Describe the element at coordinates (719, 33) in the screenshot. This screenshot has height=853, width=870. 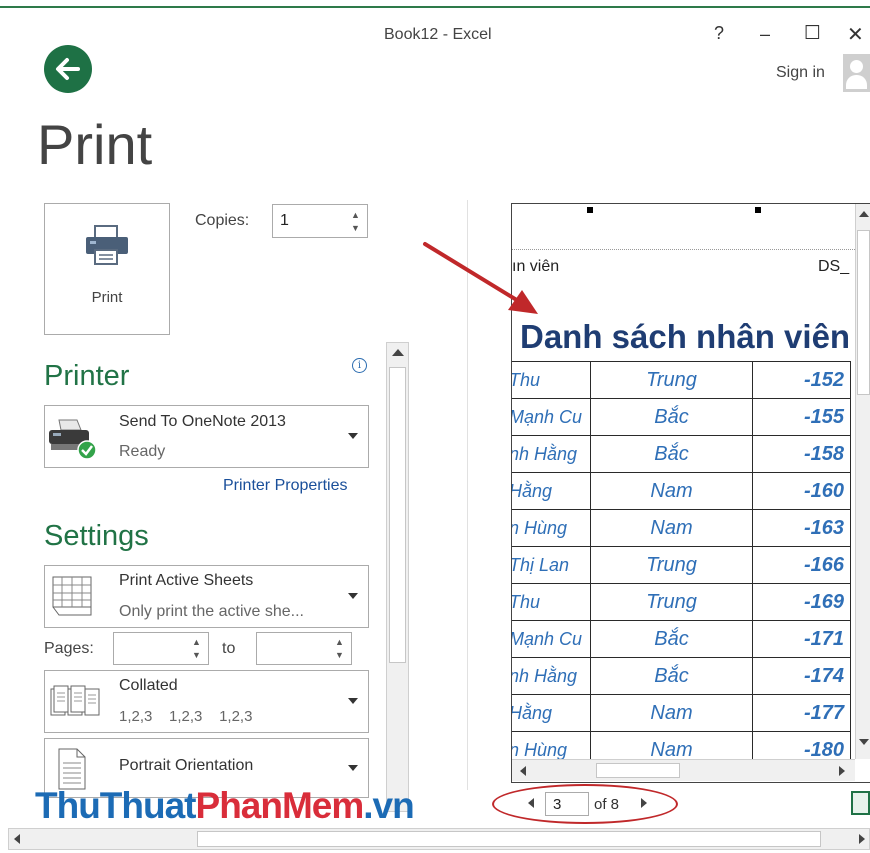
I see `help-button: ?` at that location.